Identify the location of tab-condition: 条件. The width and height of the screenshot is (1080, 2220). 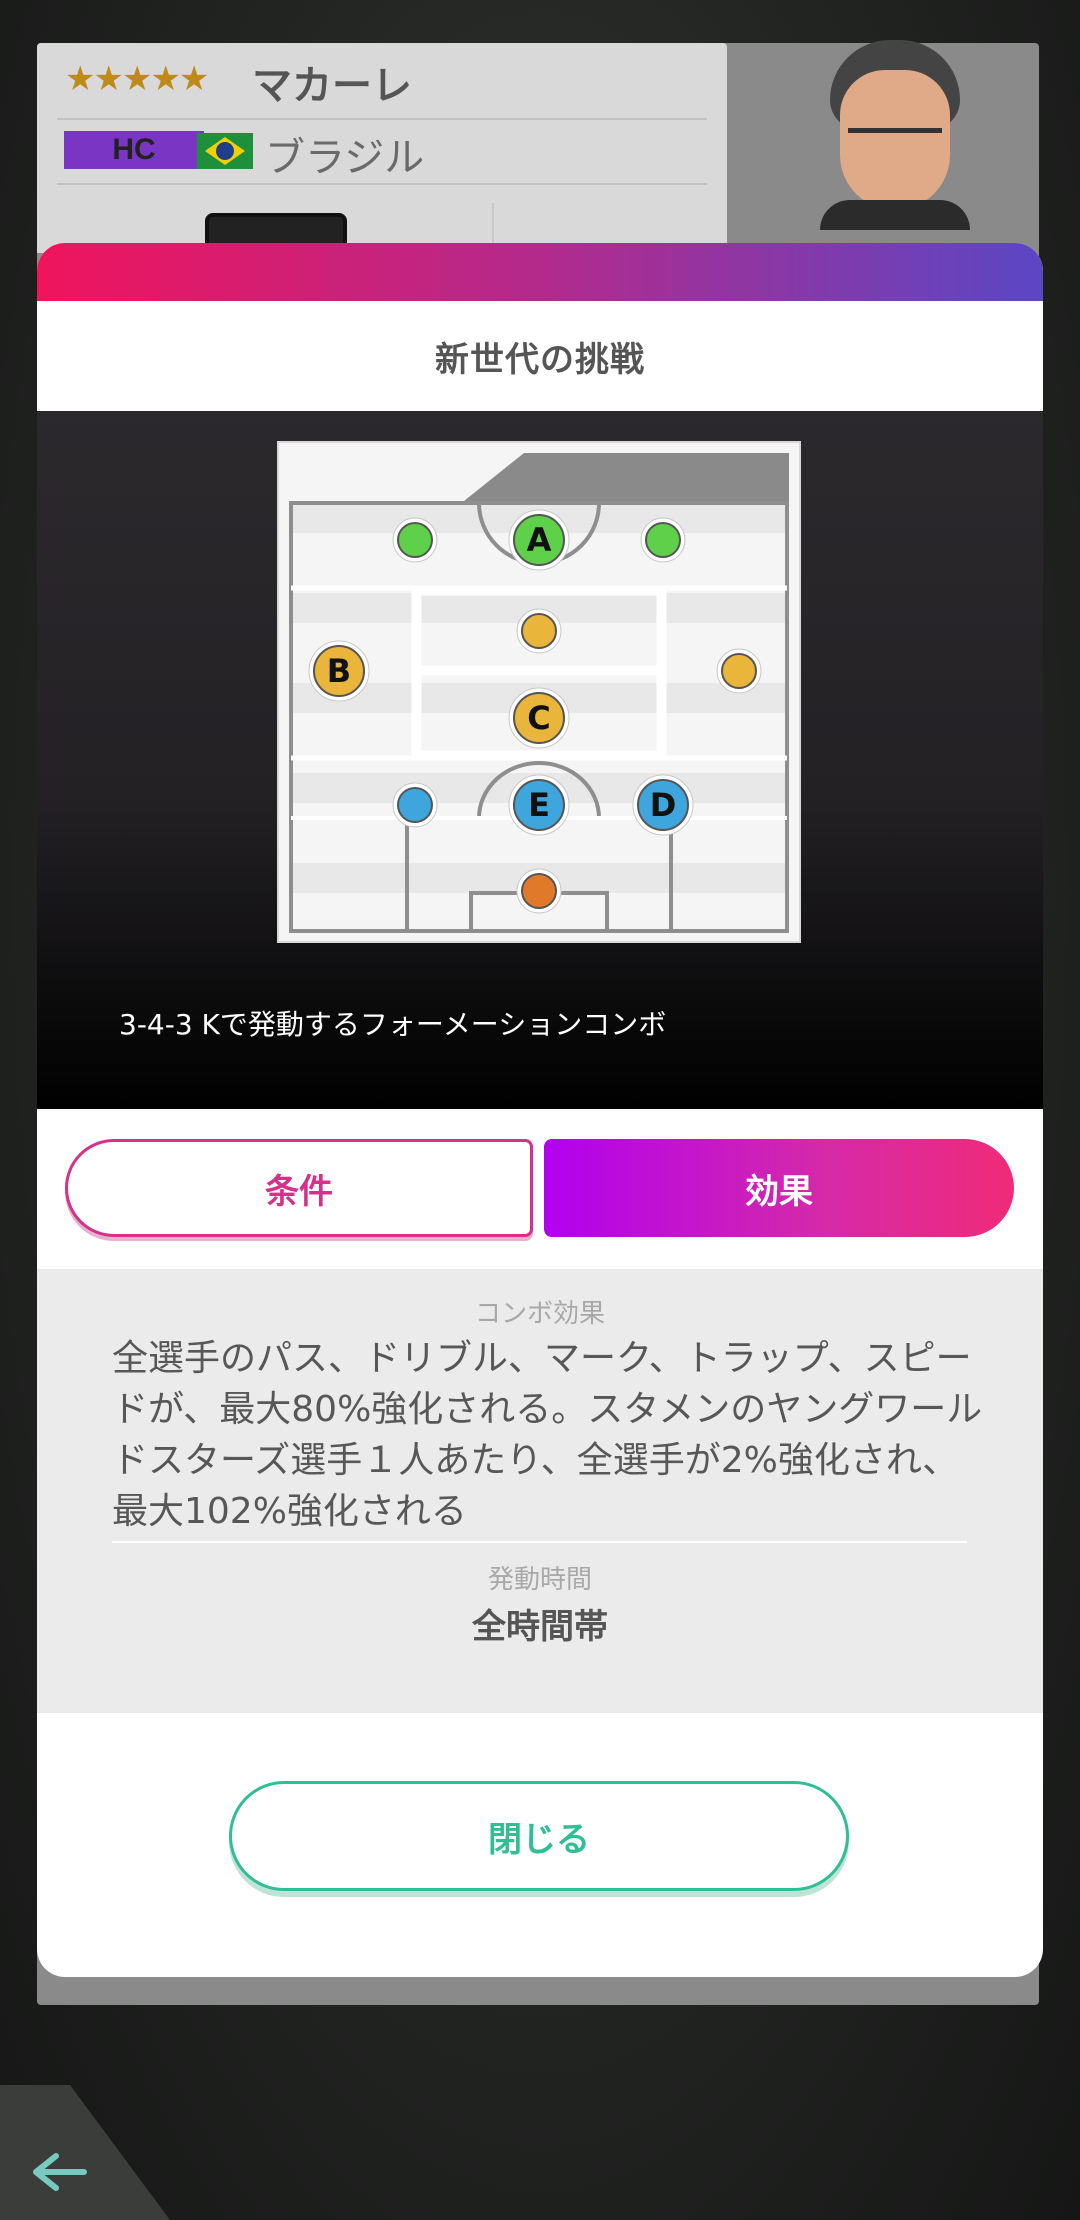
(299, 1188).